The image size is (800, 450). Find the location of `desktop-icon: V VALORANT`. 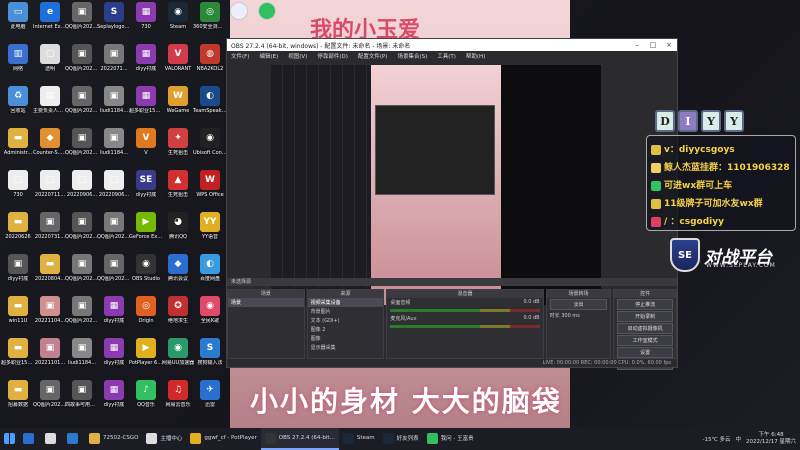

desktop-icon: V VALORANT is located at coordinates (178, 64).